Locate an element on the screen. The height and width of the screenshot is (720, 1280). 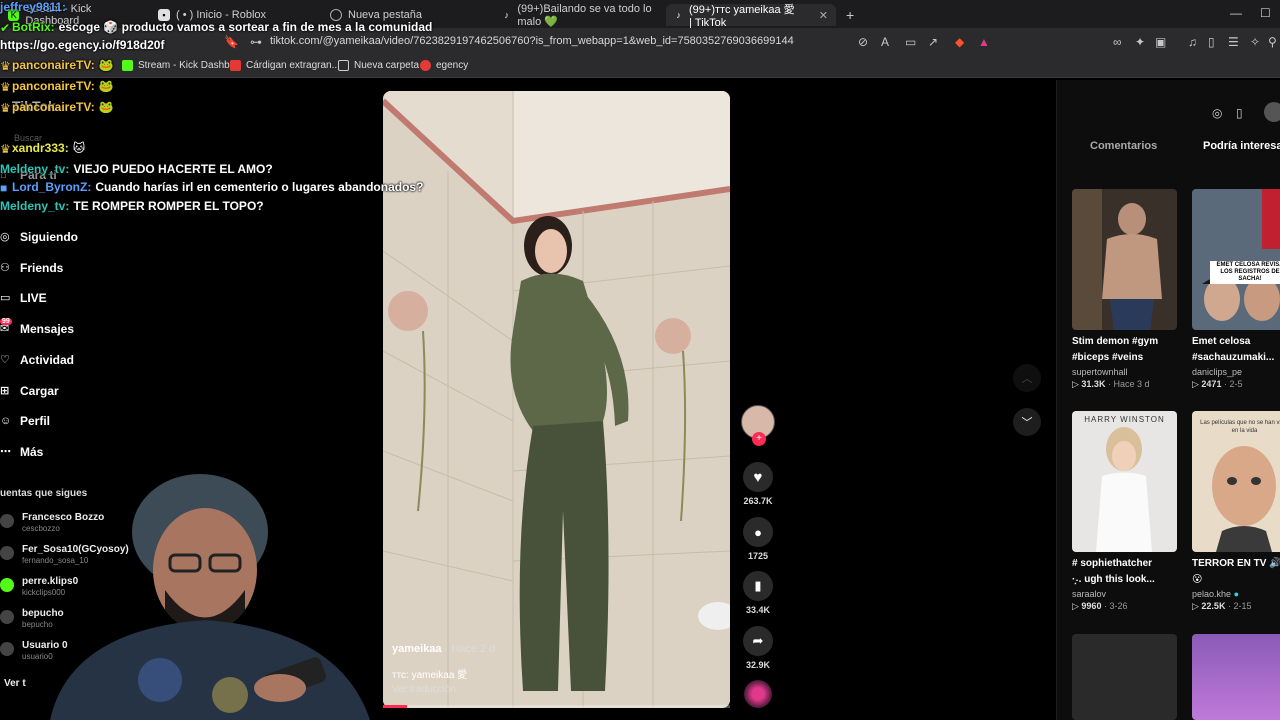
heart-icon: ♥ is located at coordinates (758, 477).